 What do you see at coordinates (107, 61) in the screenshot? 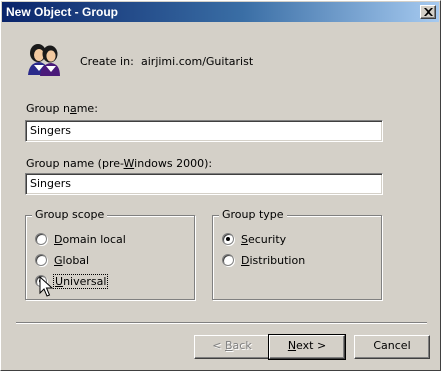
I see `create-in-label: Create in:` at bounding box center [107, 61].